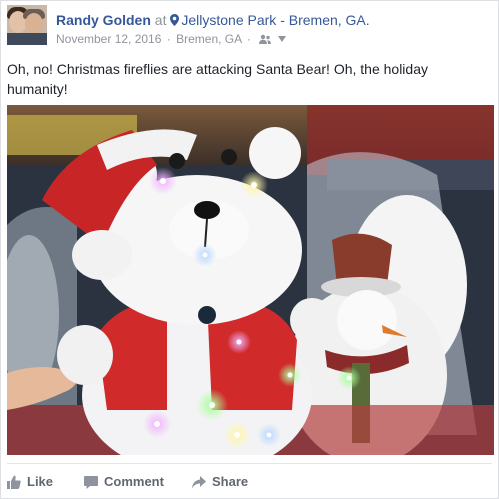 The image size is (499, 499). What do you see at coordinates (14, 482) in the screenshot?
I see `thumbs-up-icon` at bounding box center [14, 482].